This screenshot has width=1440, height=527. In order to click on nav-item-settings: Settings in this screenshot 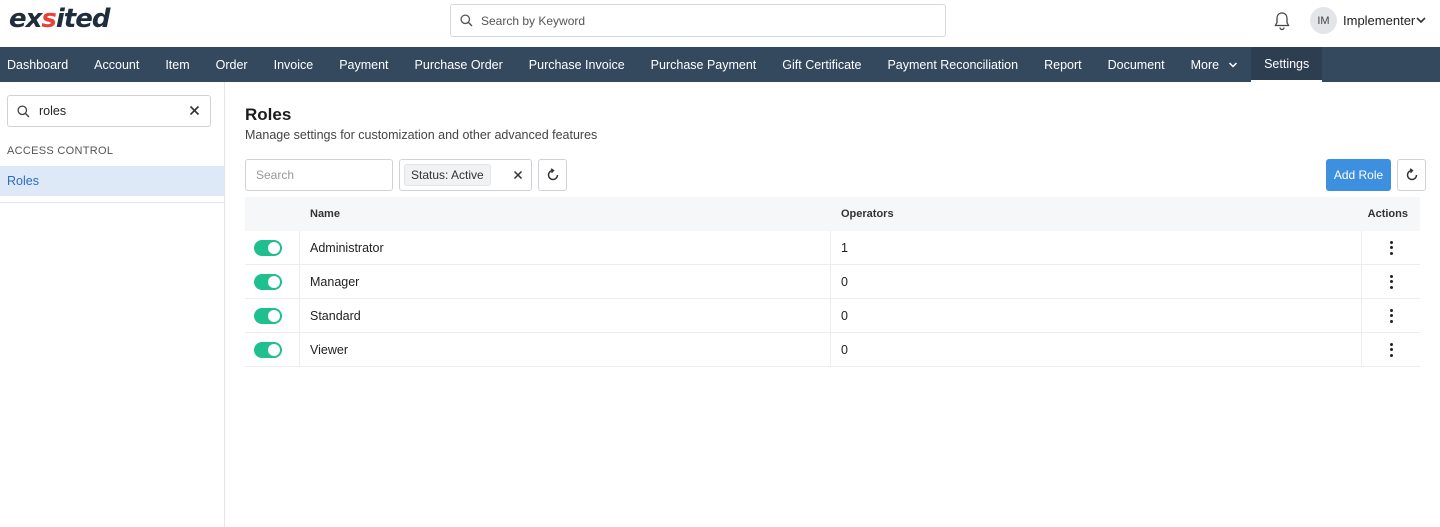, I will do `click(1287, 64)`.